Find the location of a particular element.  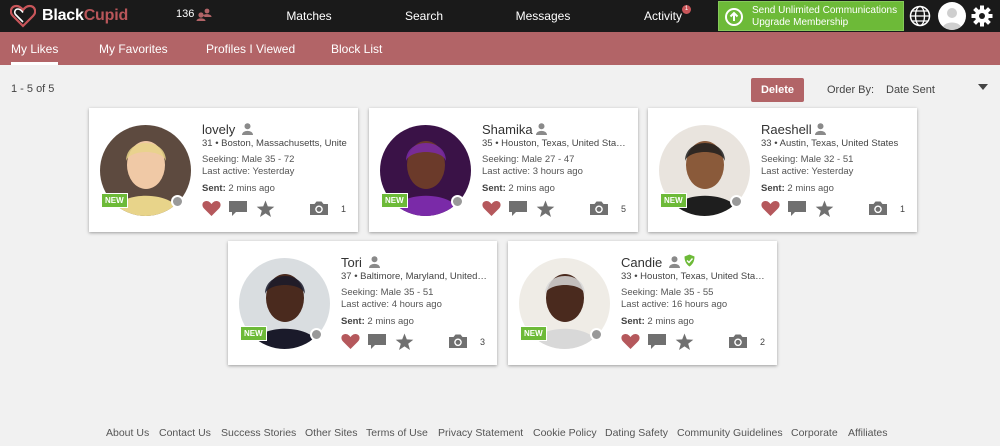

tab-block-list: Block List is located at coordinates (356, 48).